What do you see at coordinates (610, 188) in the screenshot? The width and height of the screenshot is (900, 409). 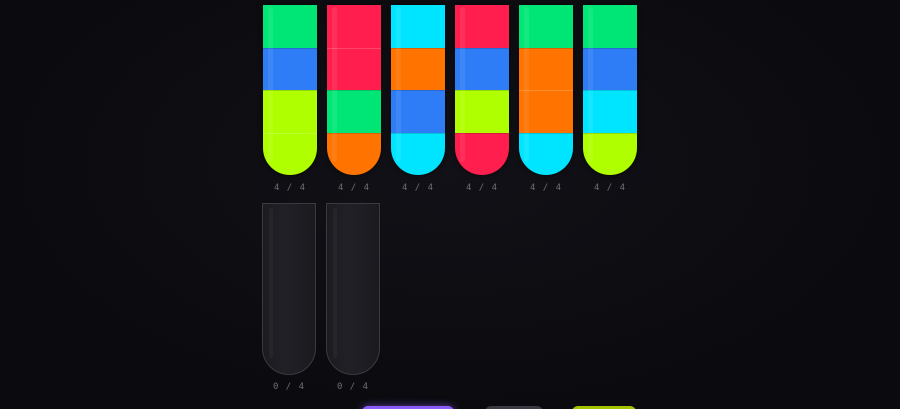 I see `tube-6-count: 4 / 4` at bounding box center [610, 188].